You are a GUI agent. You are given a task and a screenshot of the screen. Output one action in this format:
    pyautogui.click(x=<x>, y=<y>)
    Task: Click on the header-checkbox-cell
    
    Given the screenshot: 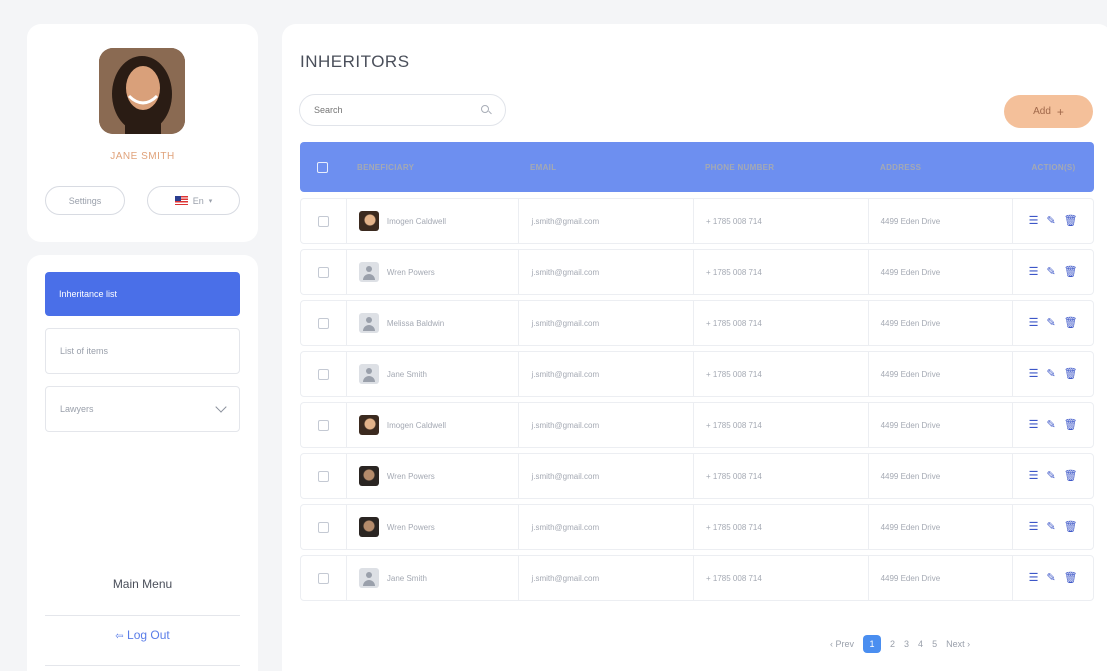 What is the action you would take?
    pyautogui.click(x=322, y=167)
    